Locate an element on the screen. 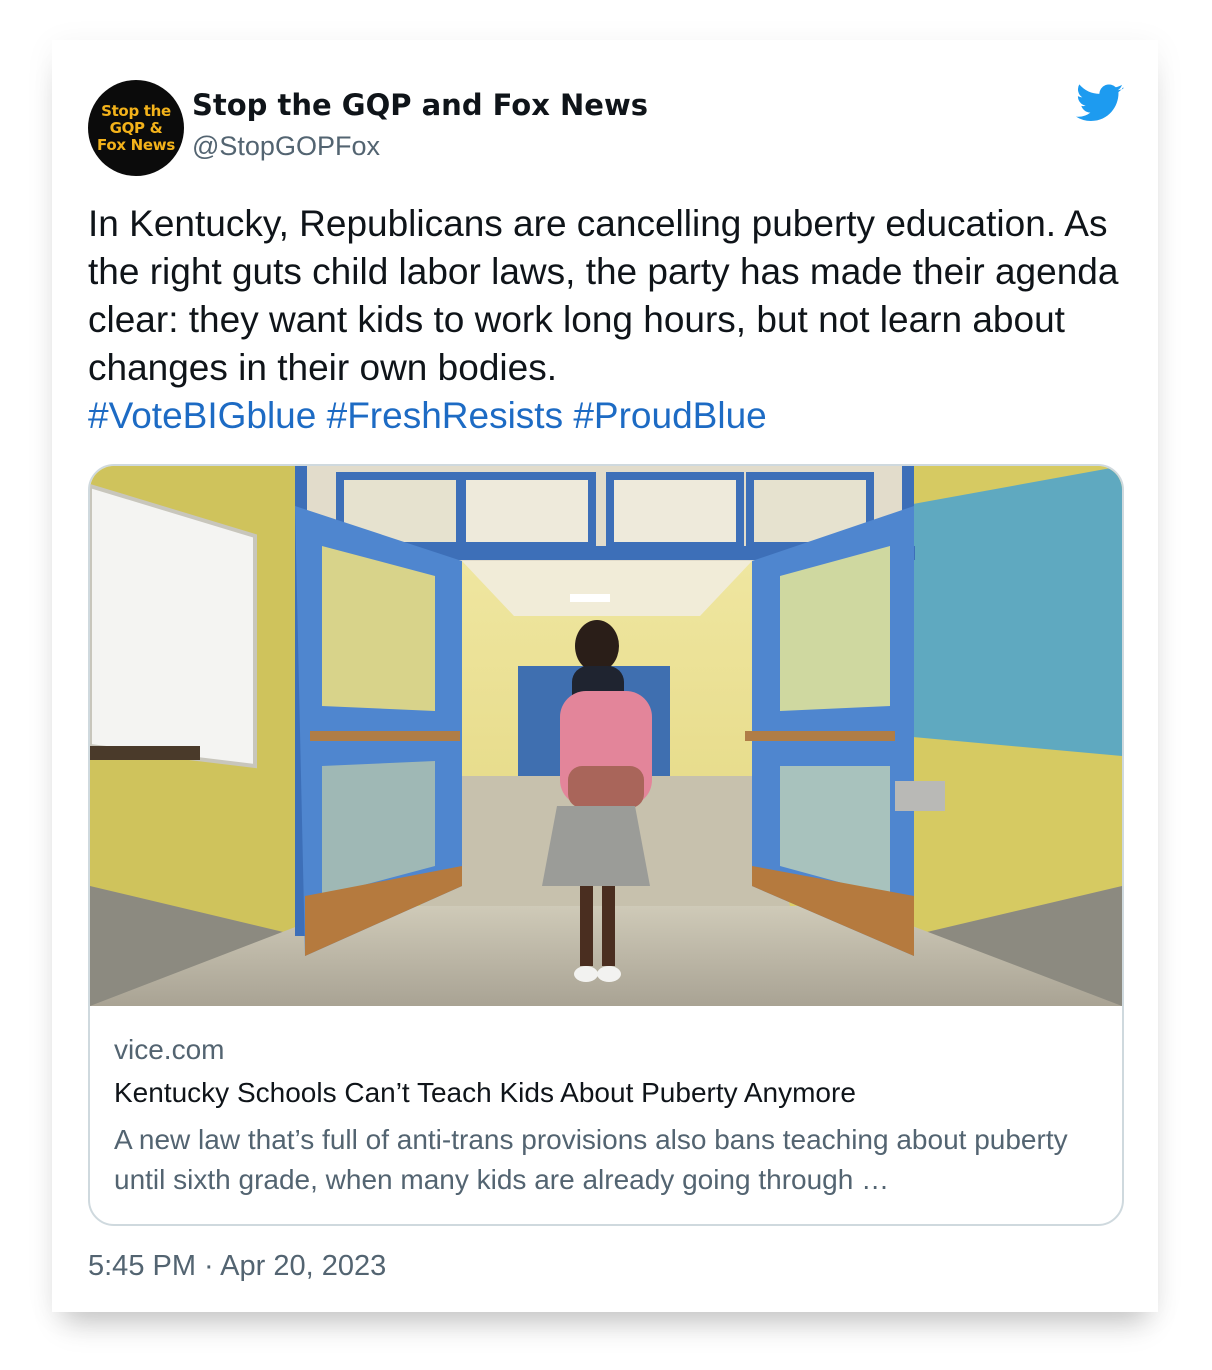 This screenshot has width=1212, height=1370. avatar-text-line: Fox News is located at coordinates (136, 144).